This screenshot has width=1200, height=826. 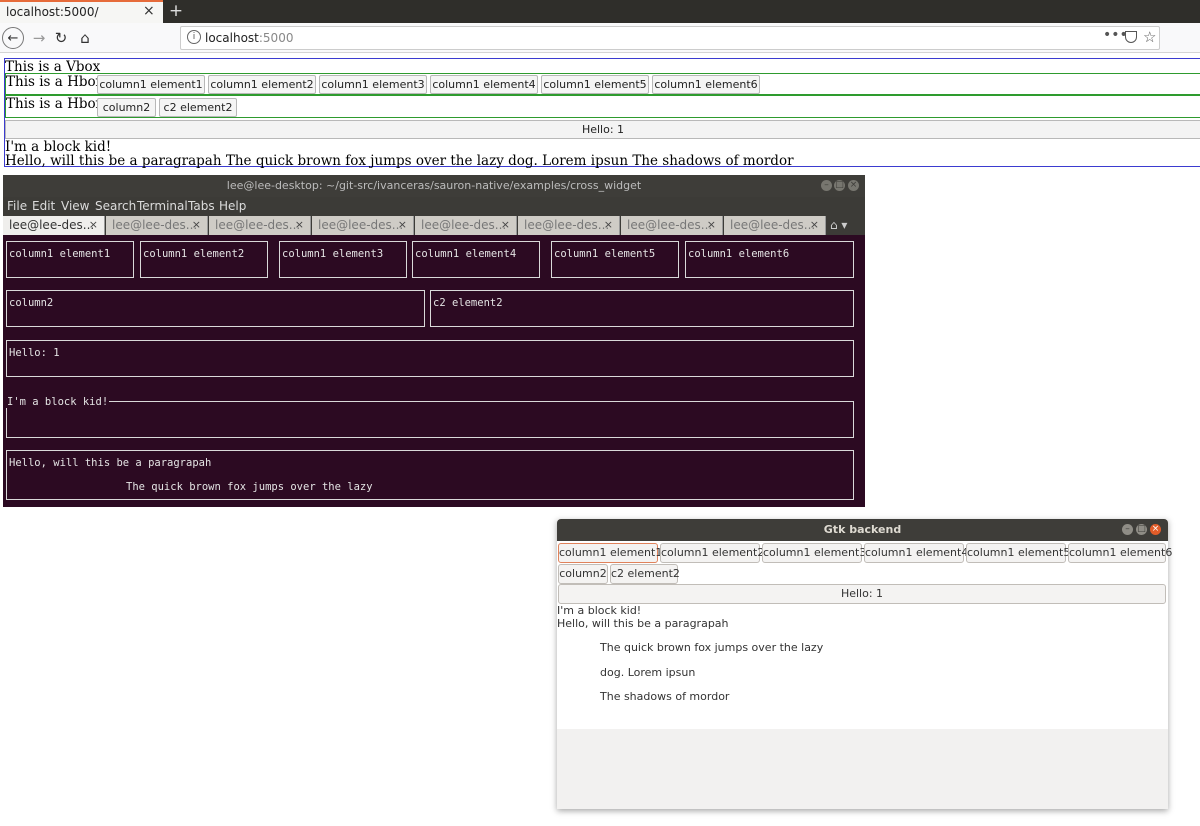 What do you see at coordinates (85, 38) in the screenshot?
I see `home-icon: ⌂` at bounding box center [85, 38].